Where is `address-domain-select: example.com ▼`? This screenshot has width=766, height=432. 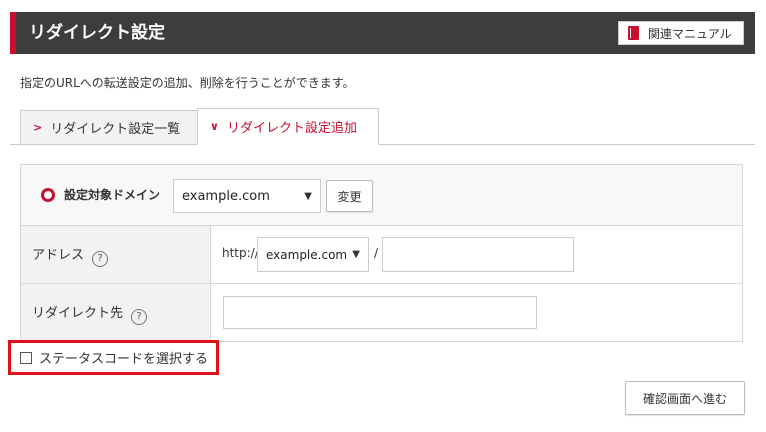
address-domain-select: example.com ▼ is located at coordinates (313, 254).